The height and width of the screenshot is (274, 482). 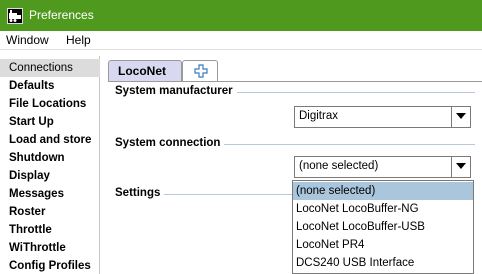 What do you see at coordinates (50, 194) in the screenshot?
I see `sidebar-item-messages: Messages` at bounding box center [50, 194].